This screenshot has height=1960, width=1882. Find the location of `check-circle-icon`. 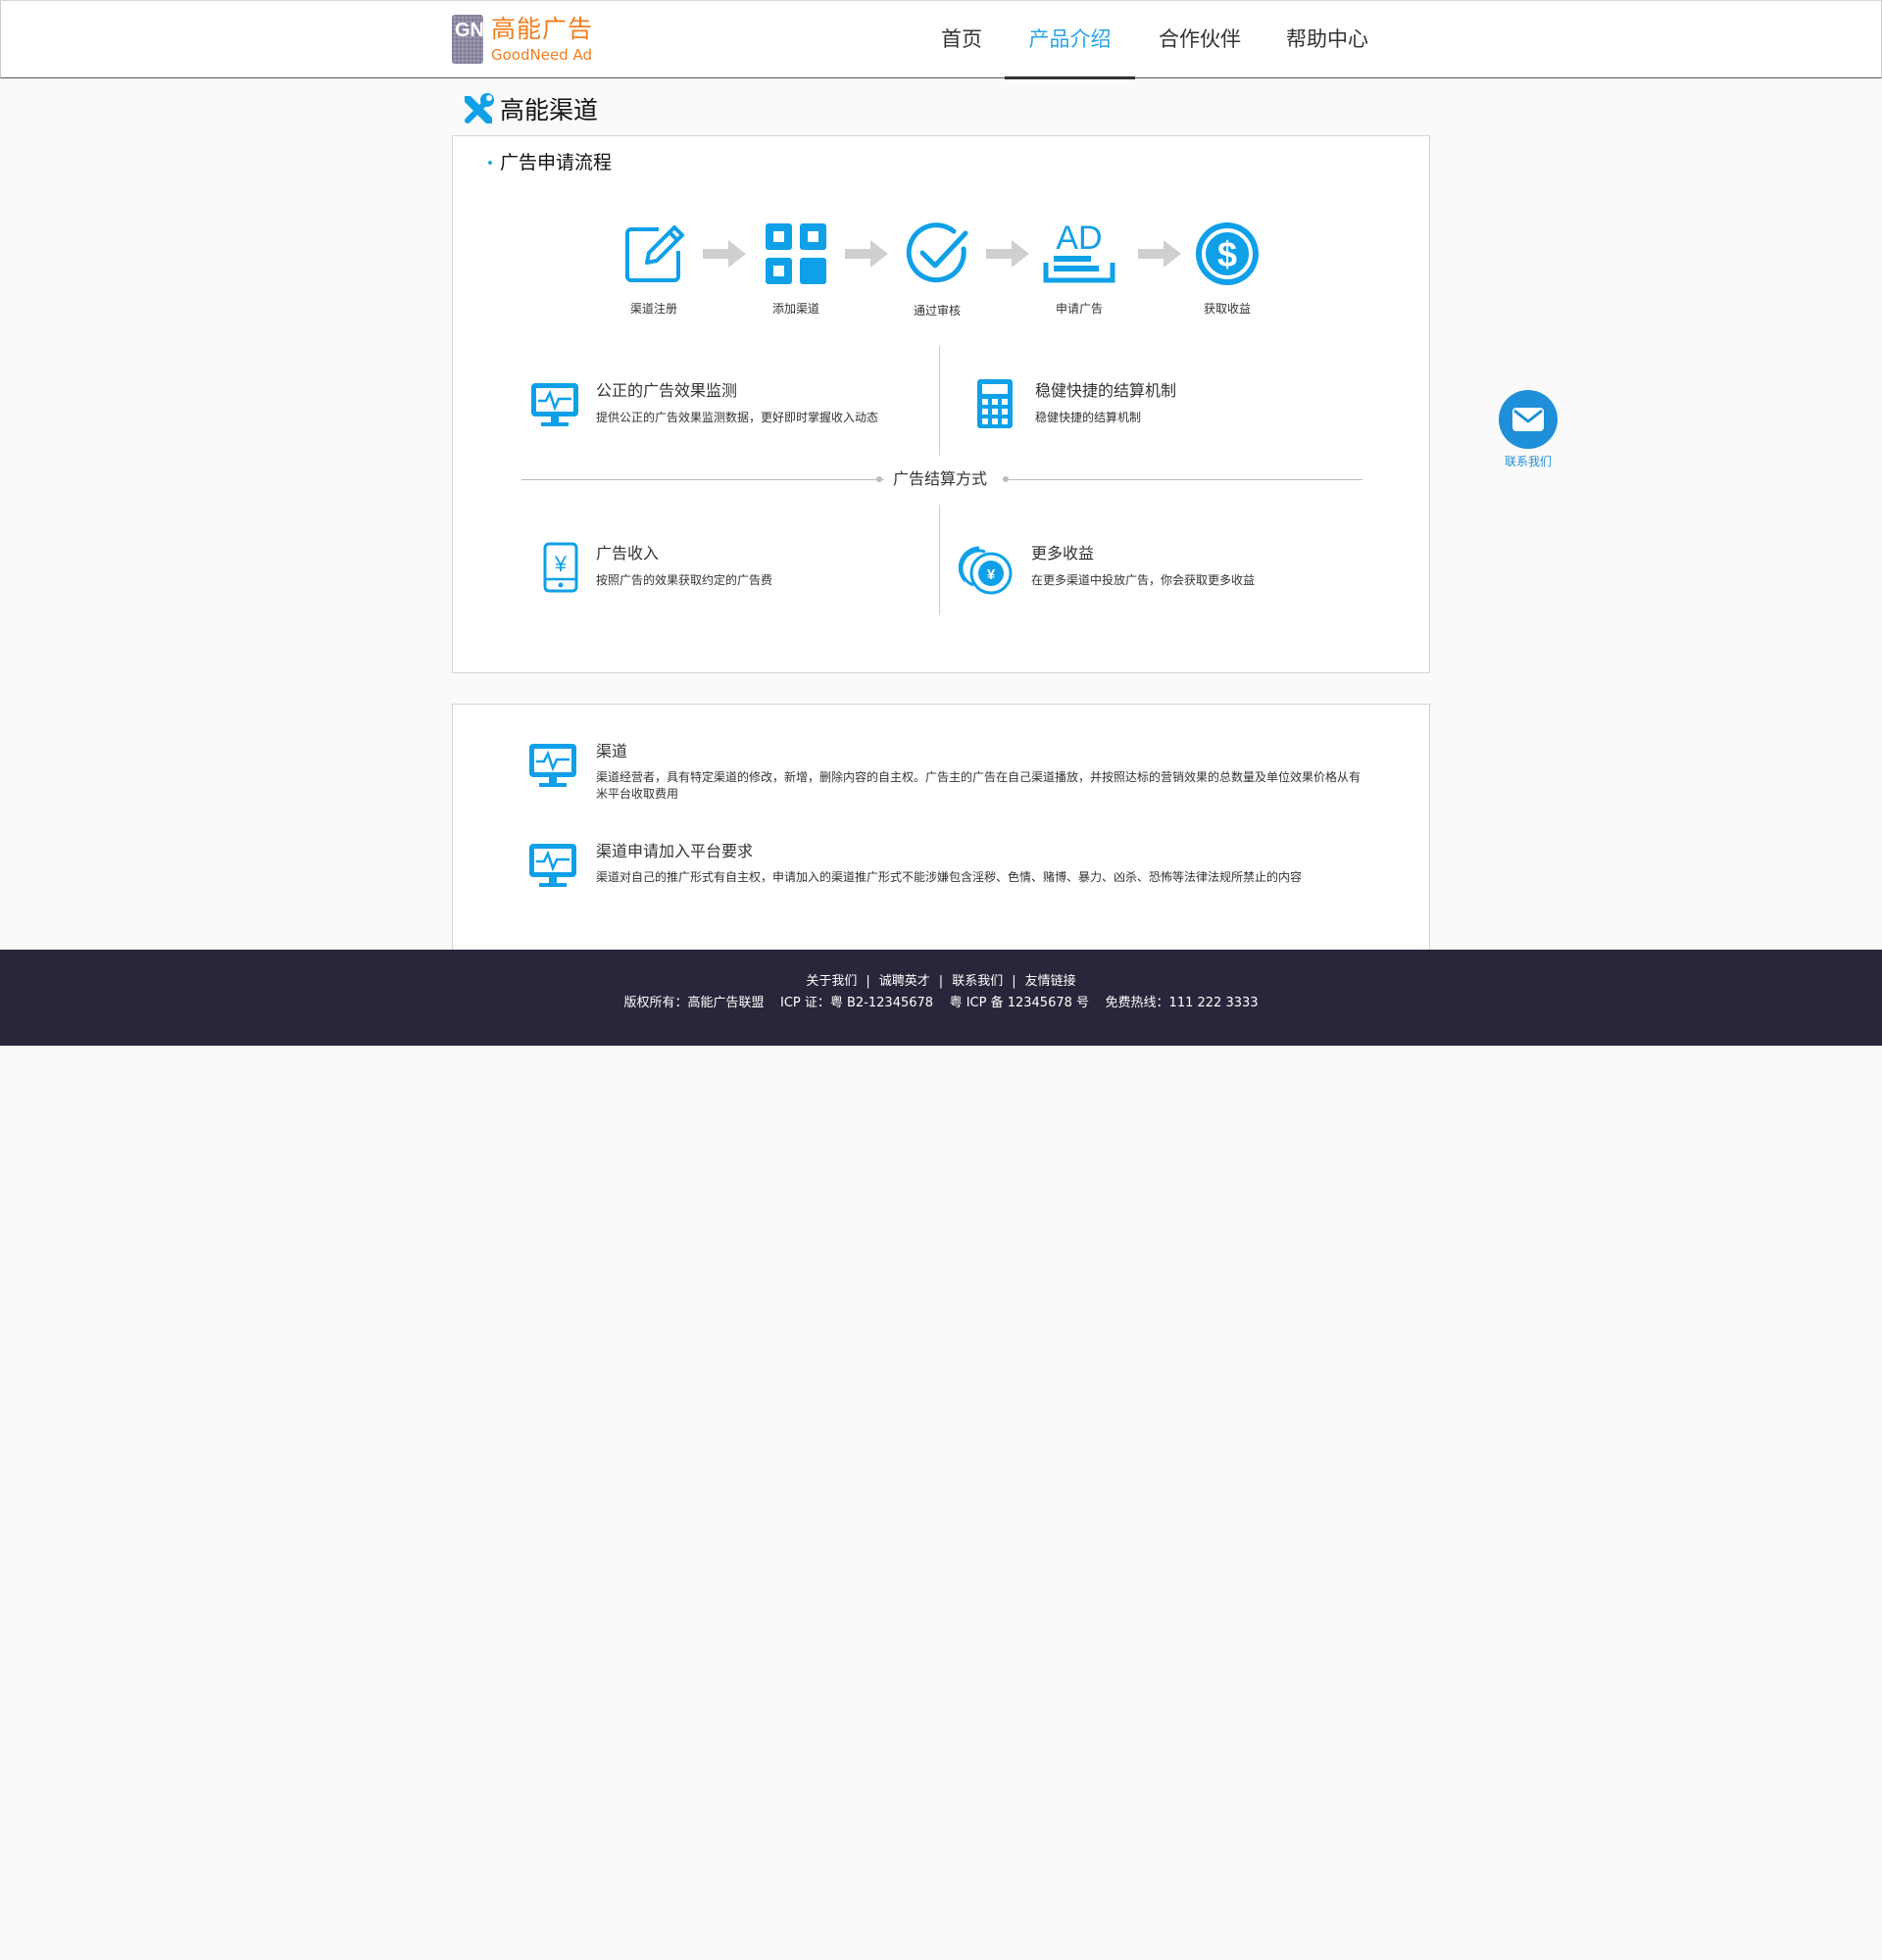

check-circle-icon is located at coordinates (937, 253).